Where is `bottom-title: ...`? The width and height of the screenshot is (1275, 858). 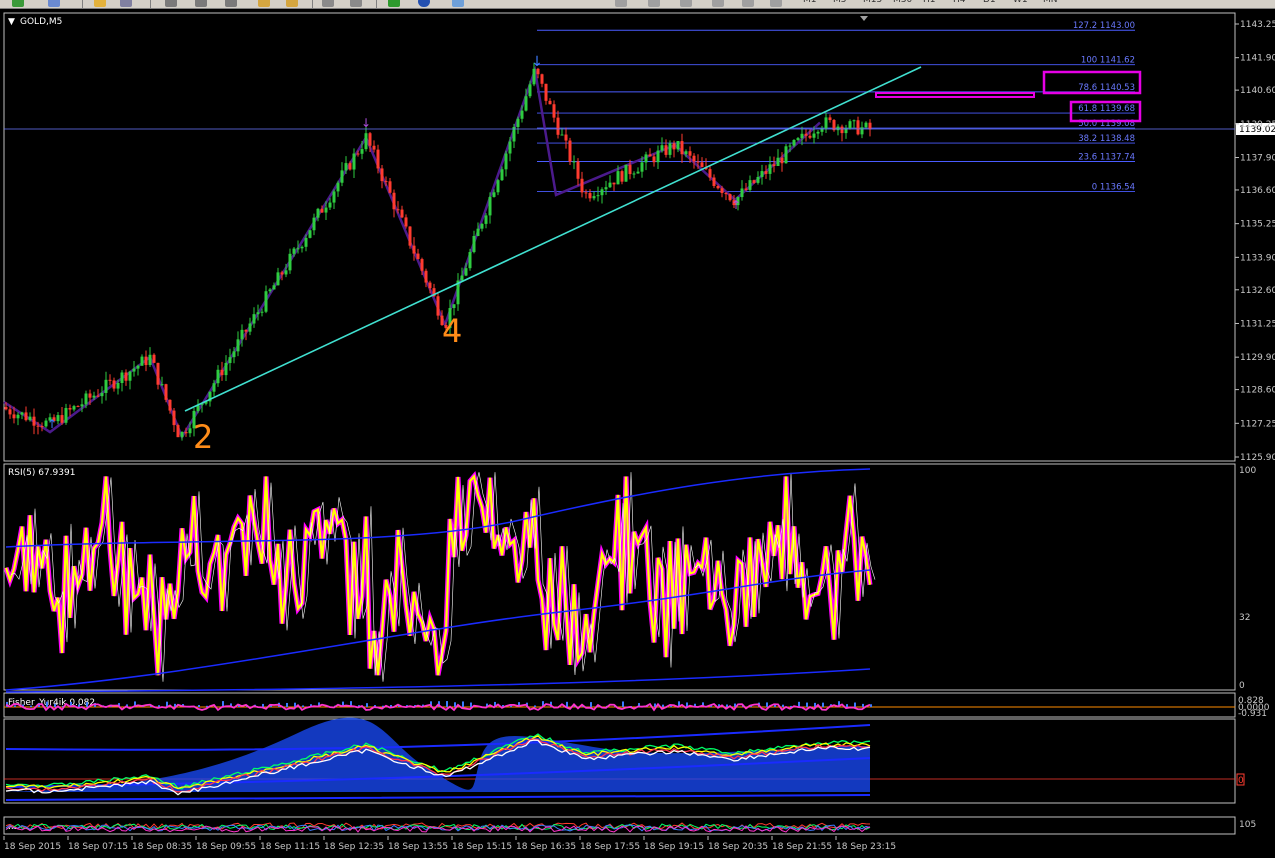
bottom-title: ... is located at coordinates (12, 827).